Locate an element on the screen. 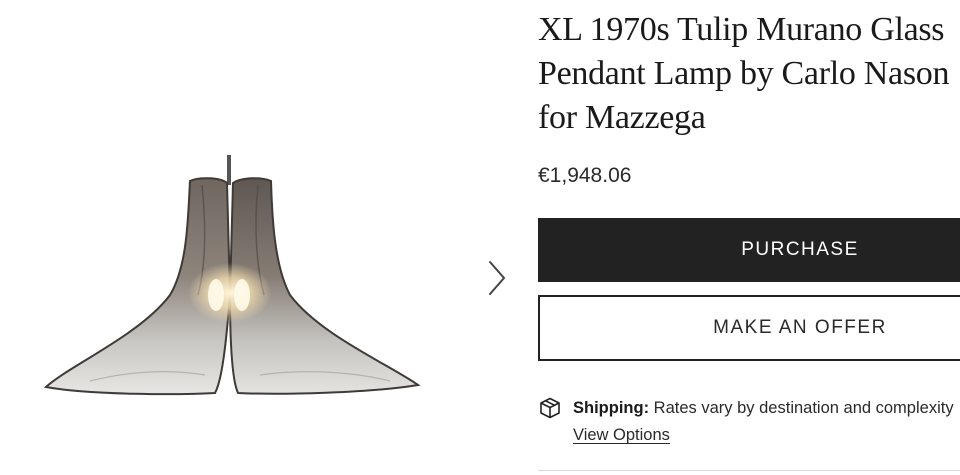 The height and width of the screenshot is (475, 960). divider is located at coordinates (749, 470).